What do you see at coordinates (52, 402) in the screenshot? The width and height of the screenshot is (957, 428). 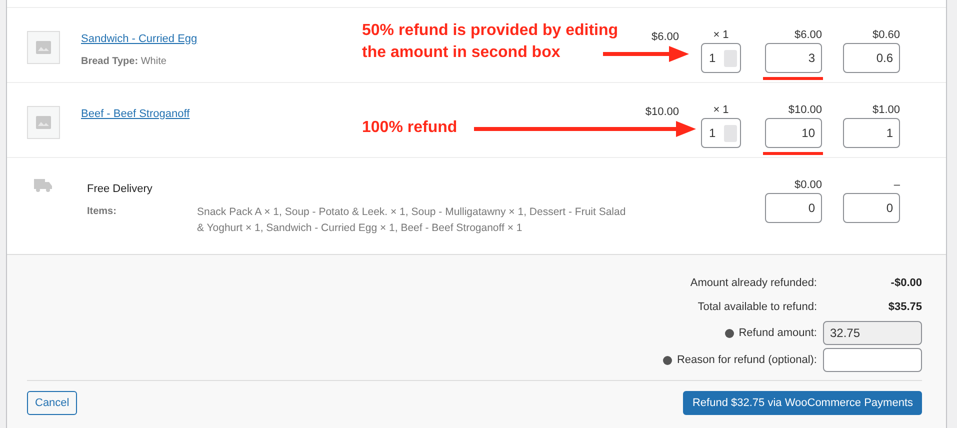 I see `cancel-button: Cancel` at bounding box center [52, 402].